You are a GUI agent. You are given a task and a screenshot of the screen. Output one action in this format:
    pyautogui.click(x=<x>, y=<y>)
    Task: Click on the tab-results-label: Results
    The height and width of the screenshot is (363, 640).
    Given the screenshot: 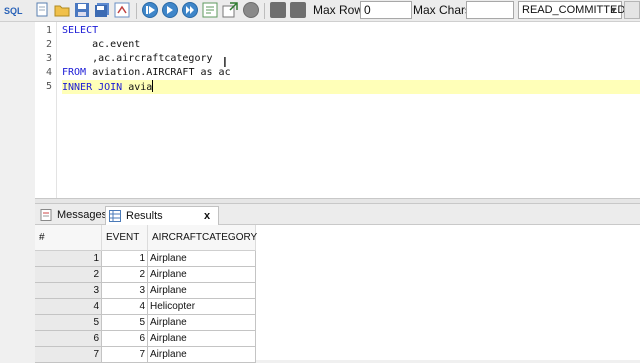 What is the action you would take?
    pyautogui.click(x=144, y=216)
    